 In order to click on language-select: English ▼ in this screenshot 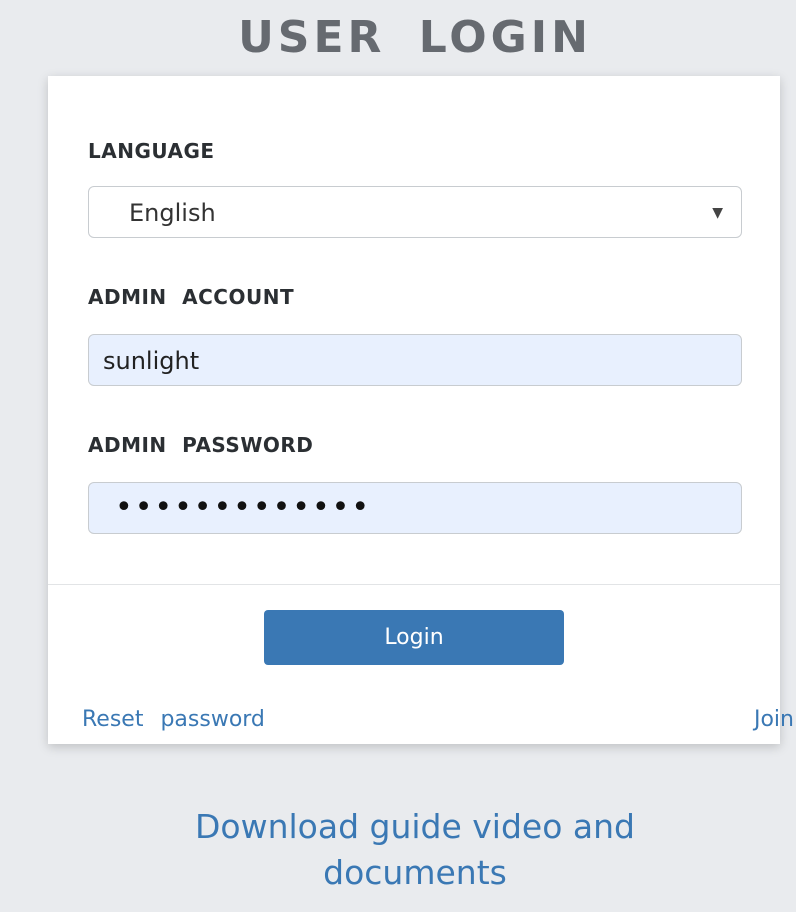, I will do `click(415, 212)`.